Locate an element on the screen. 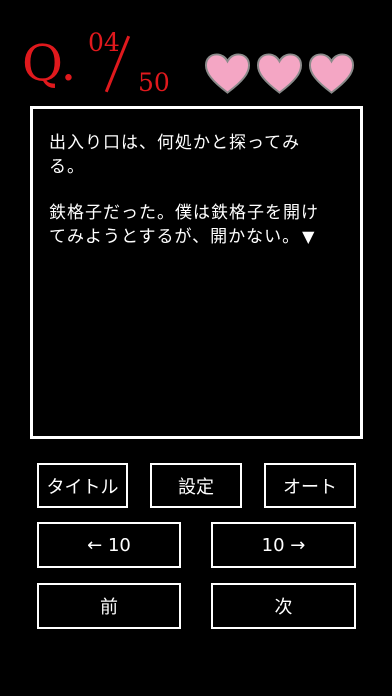 This screenshot has width=392, height=696. previous-button: 前 is located at coordinates (109, 606).